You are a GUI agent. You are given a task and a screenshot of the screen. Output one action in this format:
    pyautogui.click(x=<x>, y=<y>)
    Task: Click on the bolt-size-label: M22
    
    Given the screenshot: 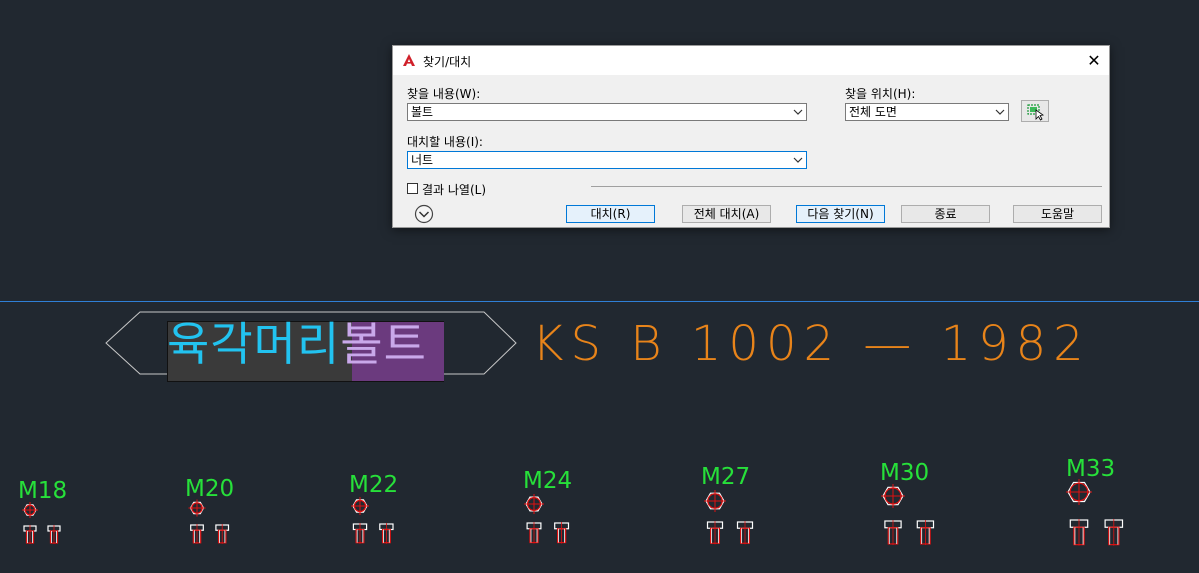 What is the action you would take?
    pyautogui.click(x=373, y=485)
    